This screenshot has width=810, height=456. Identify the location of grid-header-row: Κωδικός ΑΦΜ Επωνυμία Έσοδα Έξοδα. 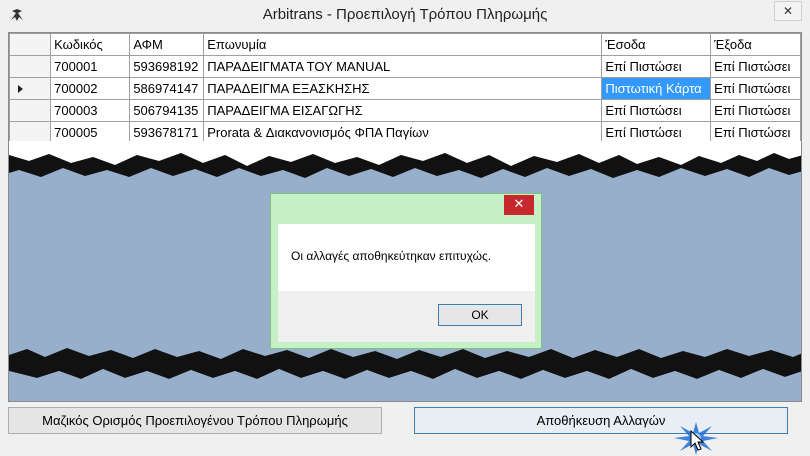
(405, 44).